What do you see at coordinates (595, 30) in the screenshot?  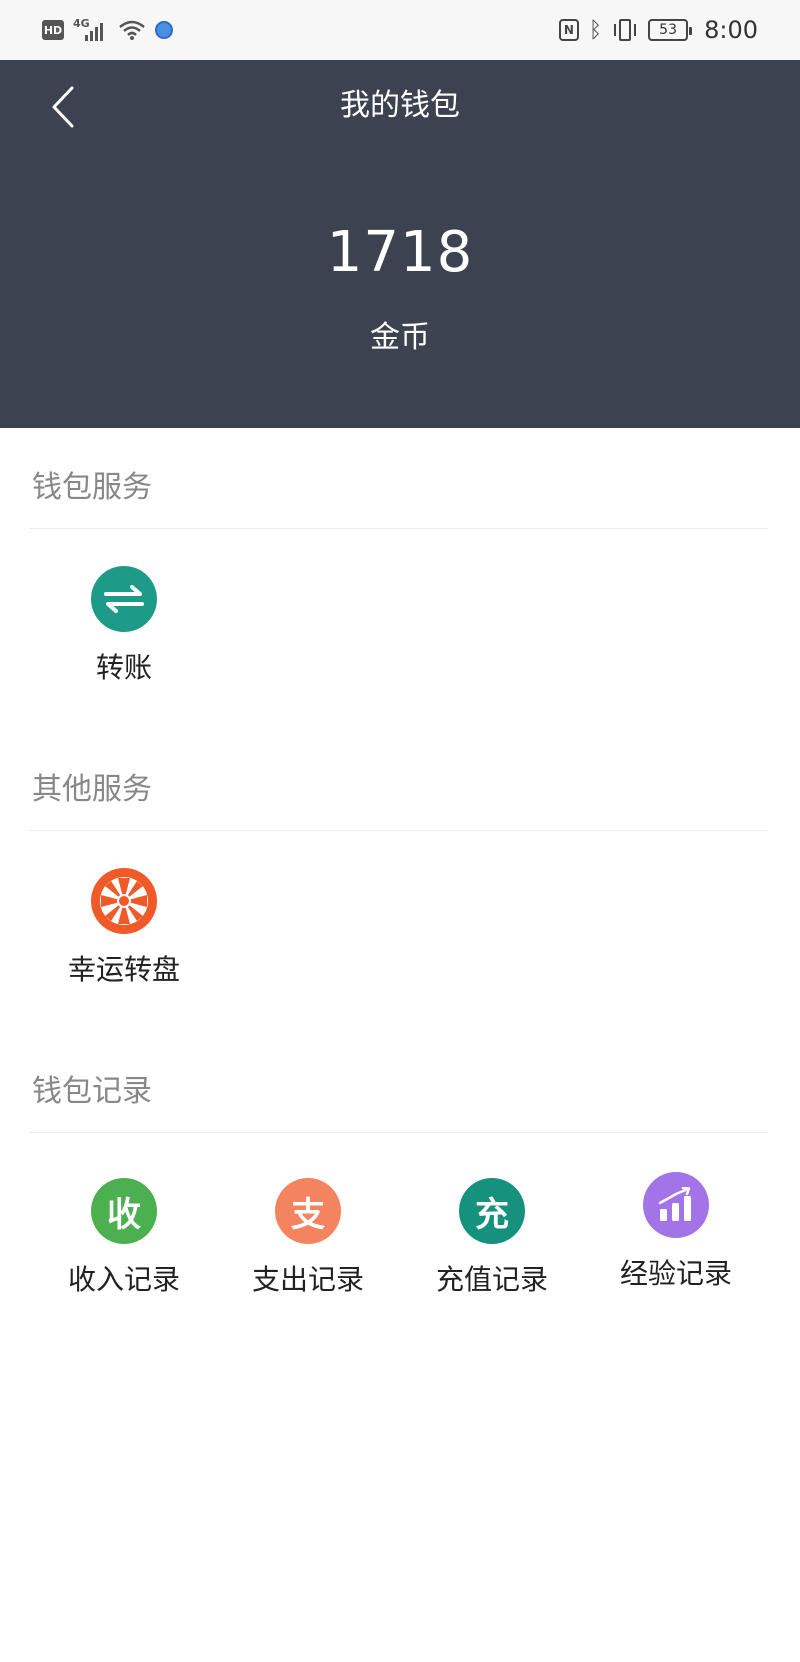 I see `bluetooth-icon: ᛒ` at bounding box center [595, 30].